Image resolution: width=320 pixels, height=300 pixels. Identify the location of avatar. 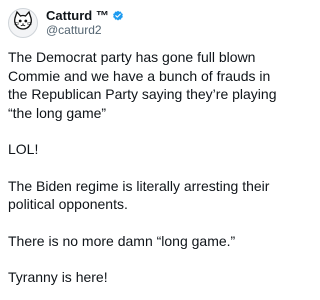
(23, 23).